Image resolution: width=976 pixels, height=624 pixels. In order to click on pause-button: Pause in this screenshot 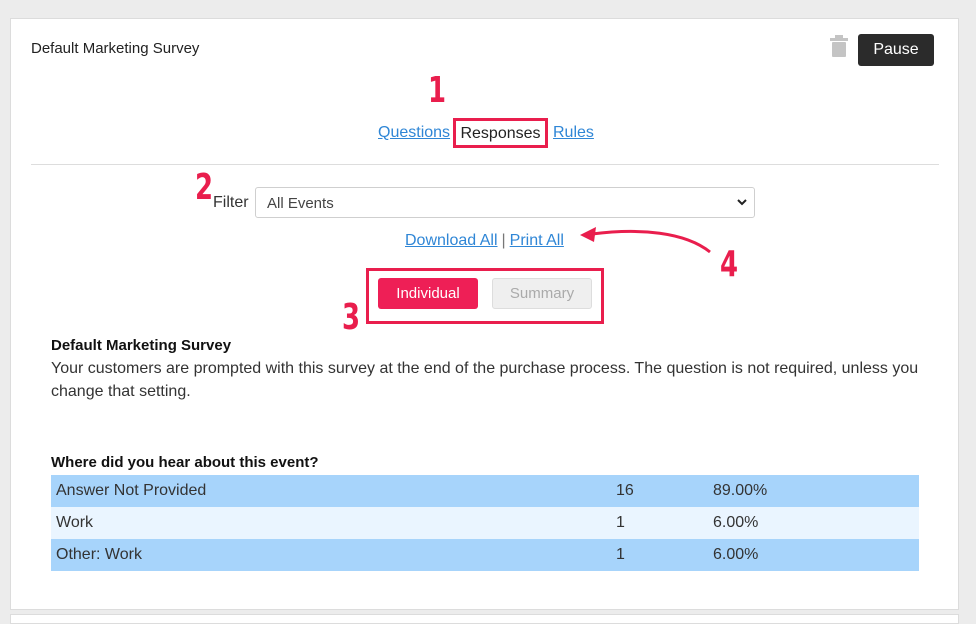, I will do `click(896, 50)`.